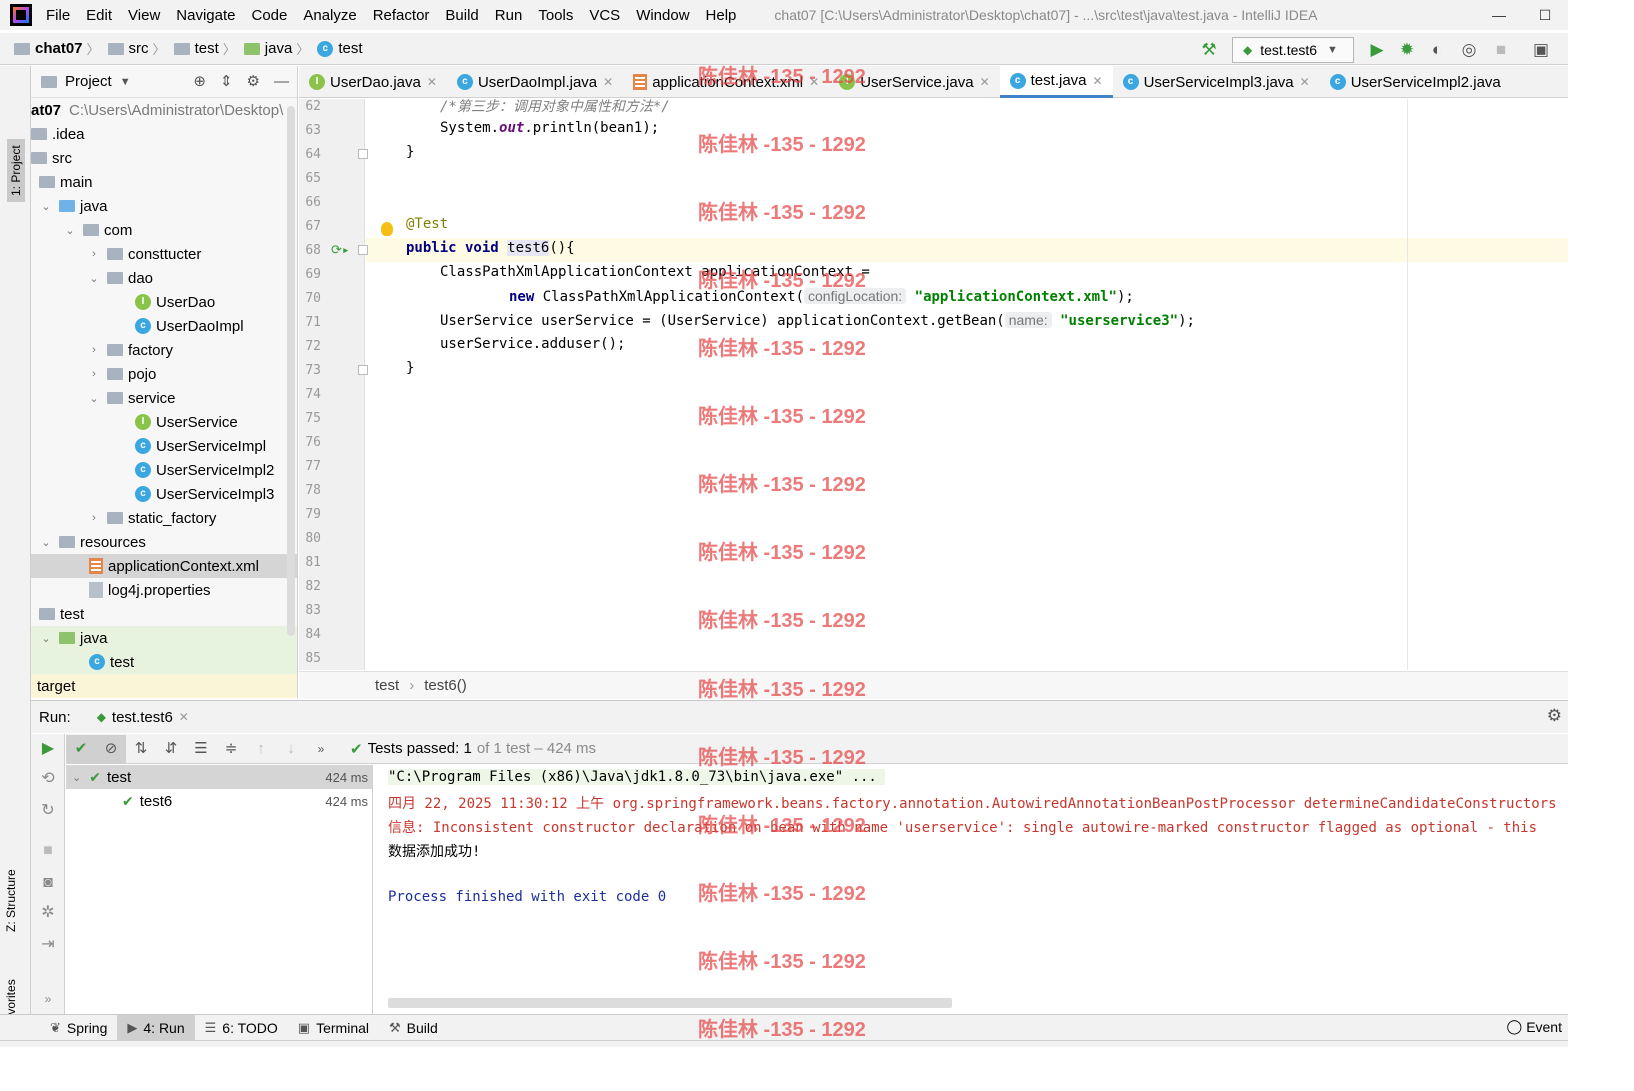  I want to click on tab-userdaoimpl-java: c UserDaoImpl.java ✕, so click(535, 82).